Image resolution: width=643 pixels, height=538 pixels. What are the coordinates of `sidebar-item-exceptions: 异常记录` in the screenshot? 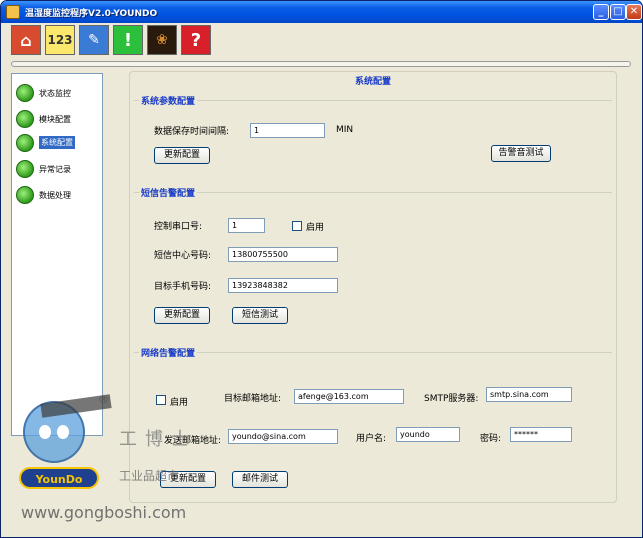 It's located at (58, 169).